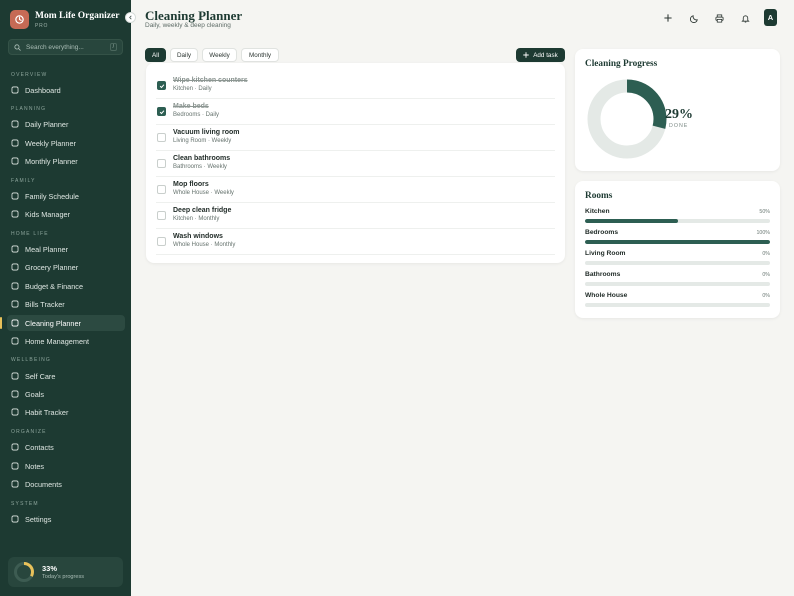  Describe the element at coordinates (66, 394) in the screenshot. I see `sidebar-item-goals: Goals` at that location.